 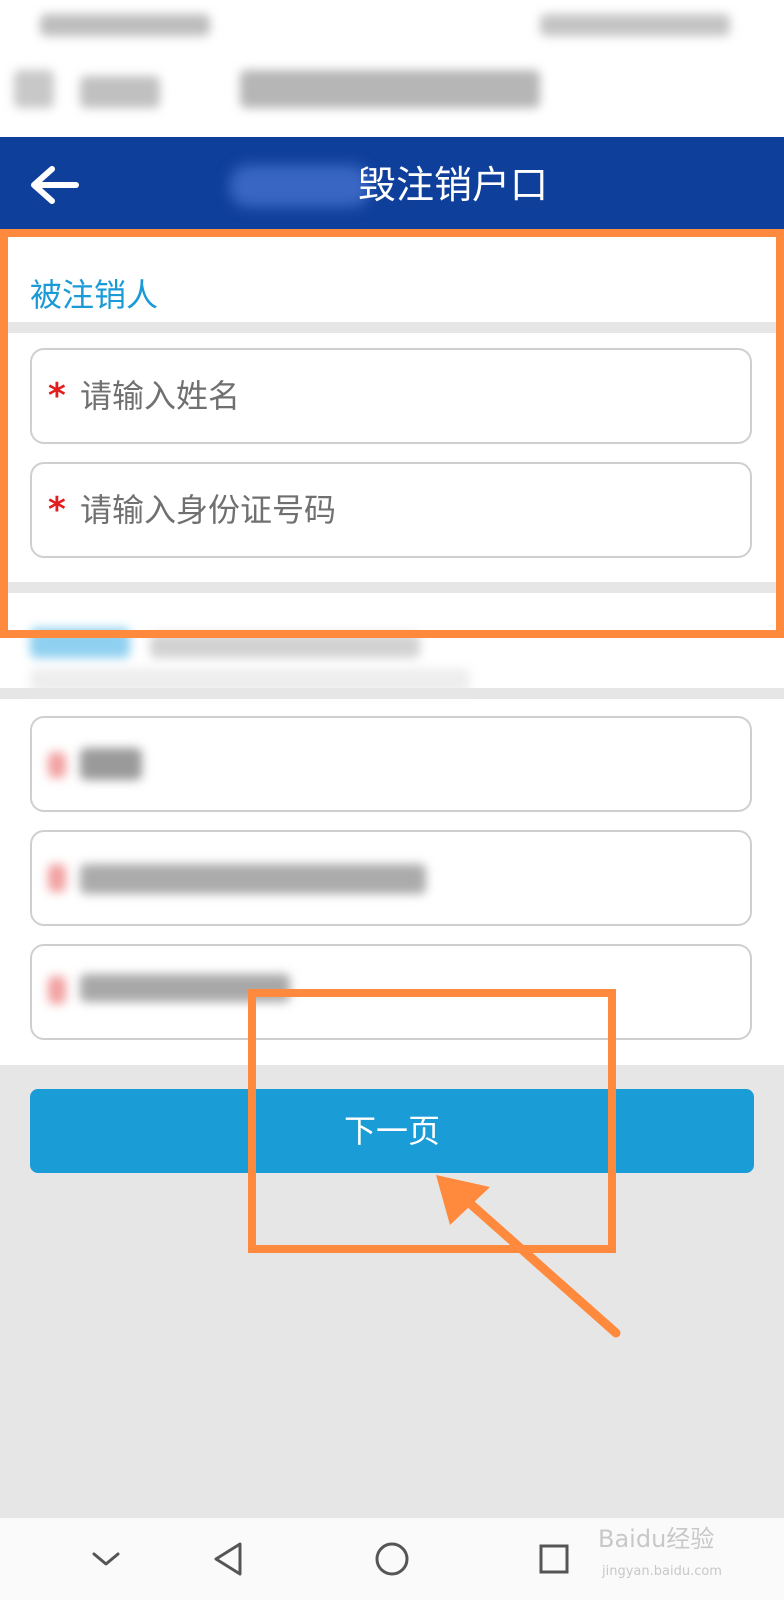 What do you see at coordinates (228, 1559) in the screenshot?
I see `triangle-back-icon` at bounding box center [228, 1559].